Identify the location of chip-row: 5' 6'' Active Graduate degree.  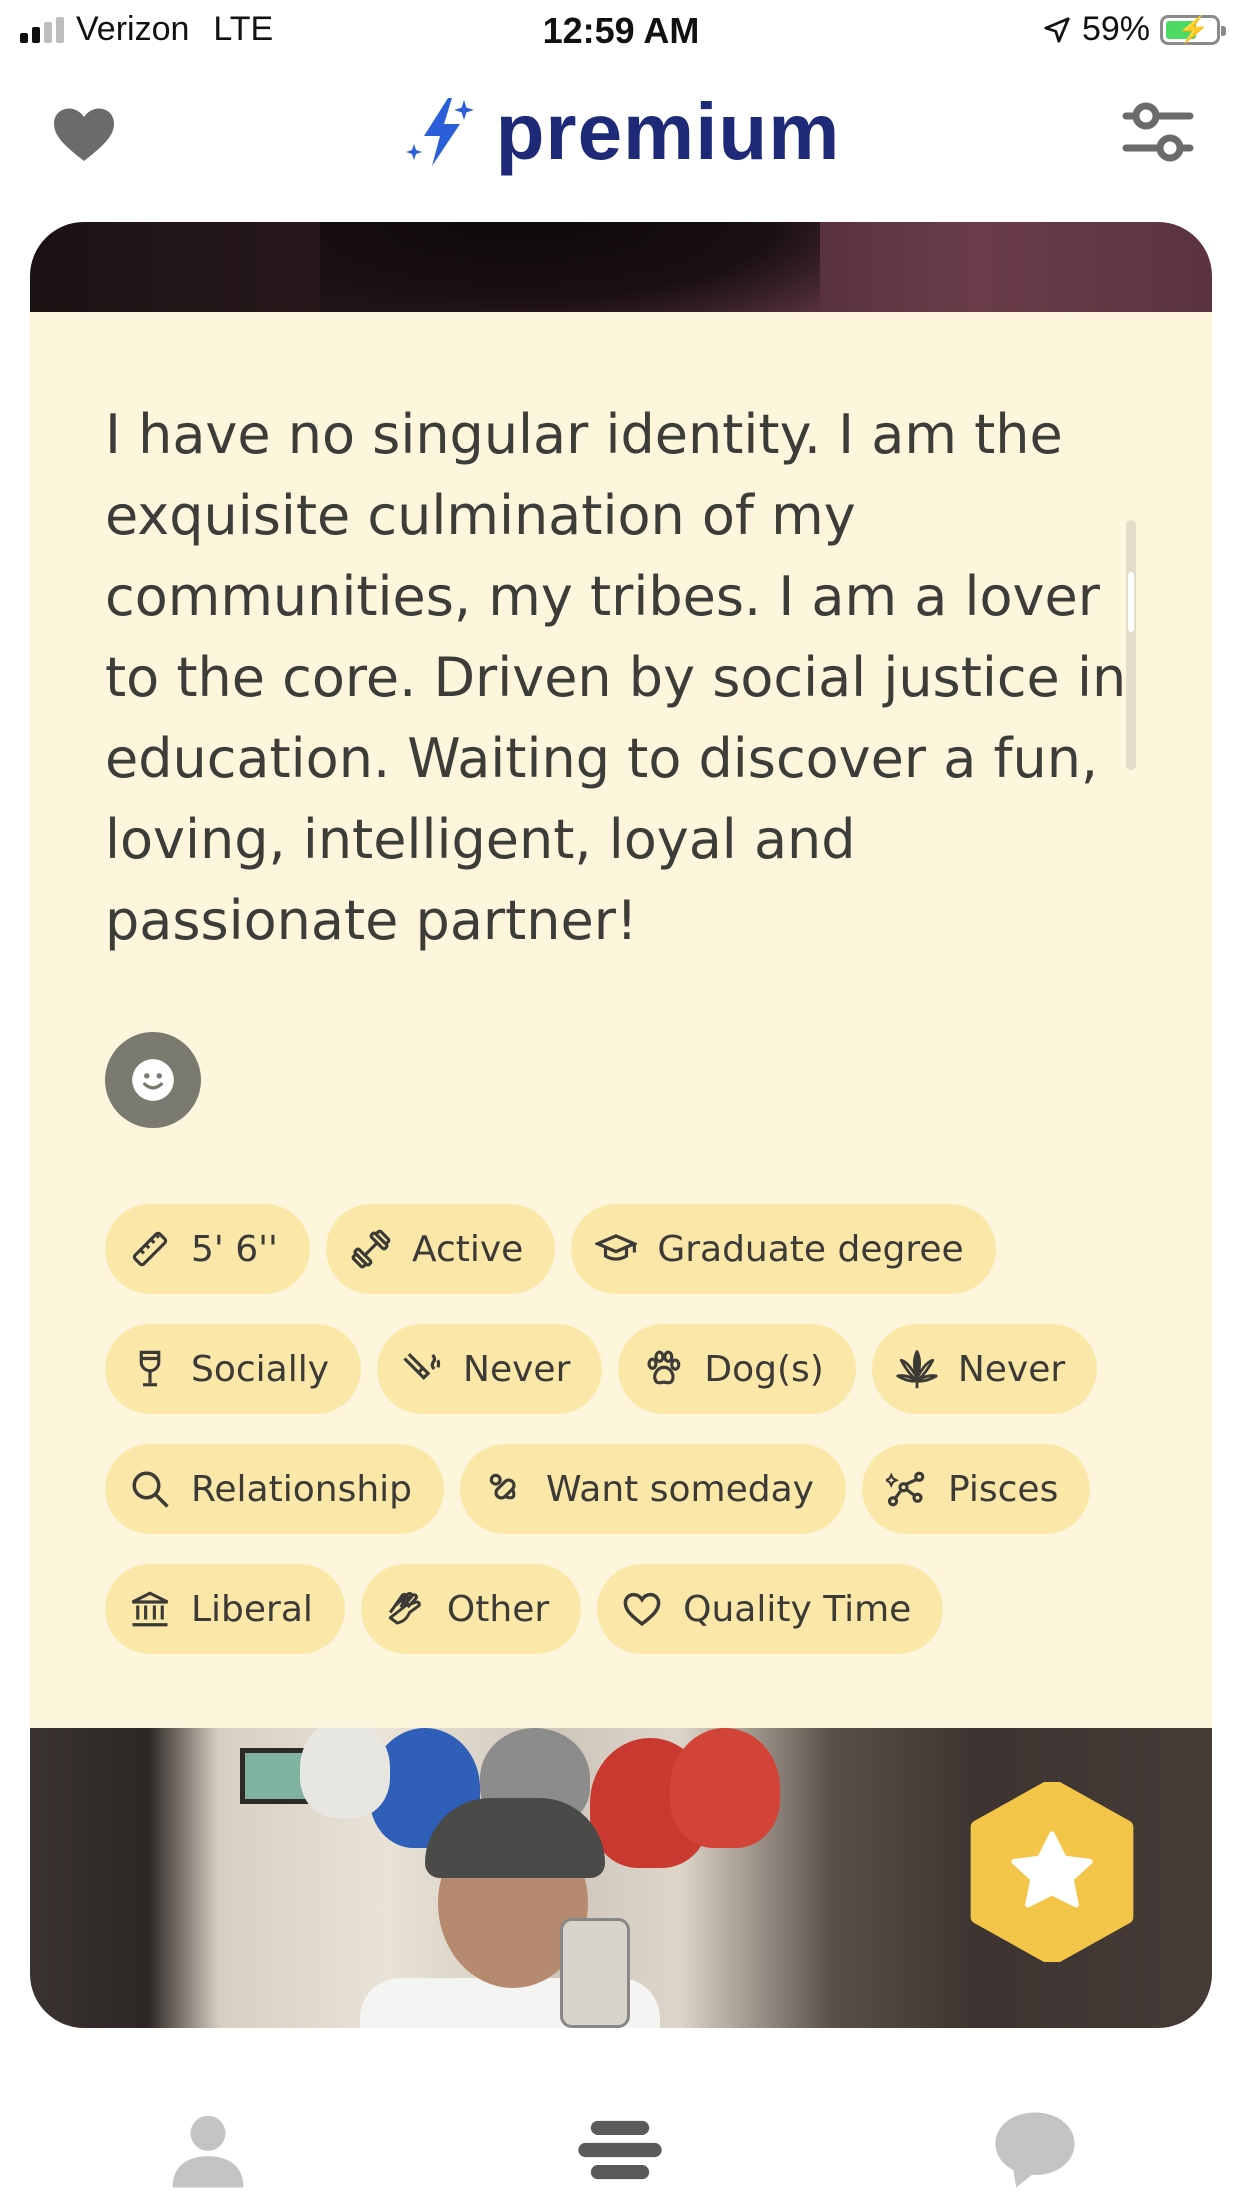
(630, 1249).